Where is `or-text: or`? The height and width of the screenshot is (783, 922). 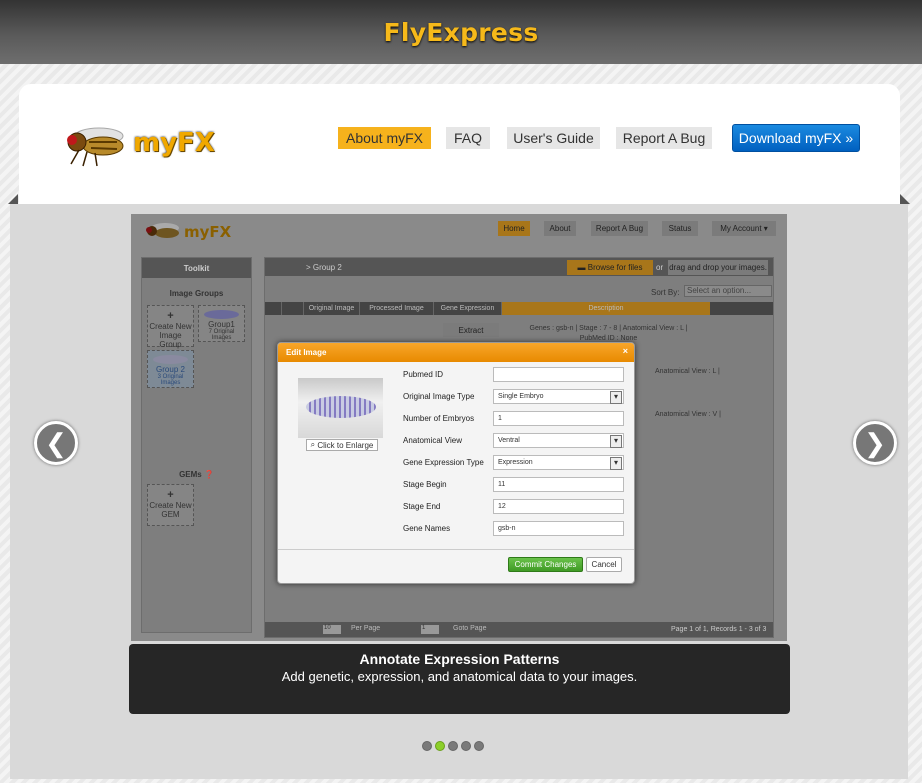 or-text: or is located at coordinates (660, 267).